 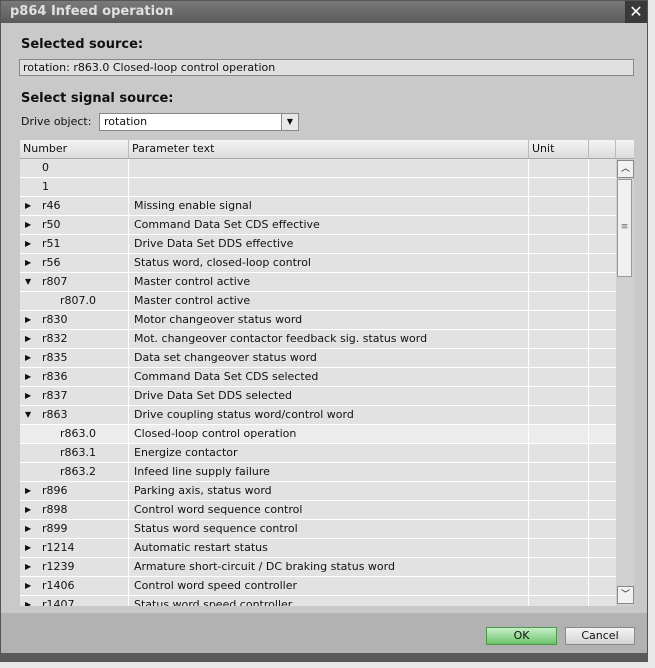 What do you see at coordinates (318, 206) in the screenshot?
I see `table-row: ▶ r46 Missing enable signal` at bounding box center [318, 206].